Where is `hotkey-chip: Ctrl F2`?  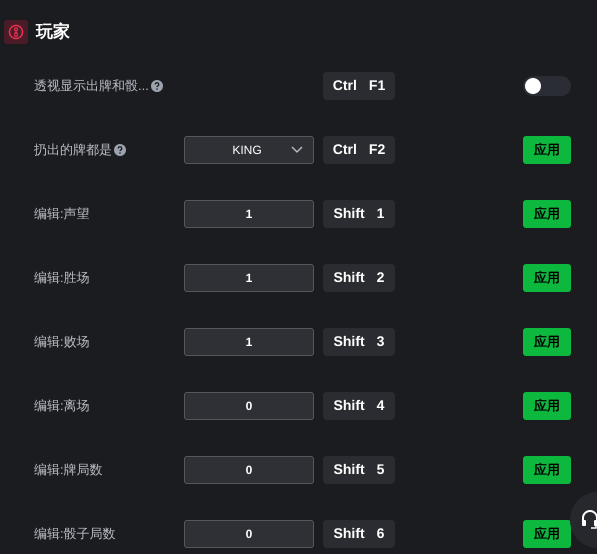
hotkey-chip: Ctrl F2 is located at coordinates (359, 150).